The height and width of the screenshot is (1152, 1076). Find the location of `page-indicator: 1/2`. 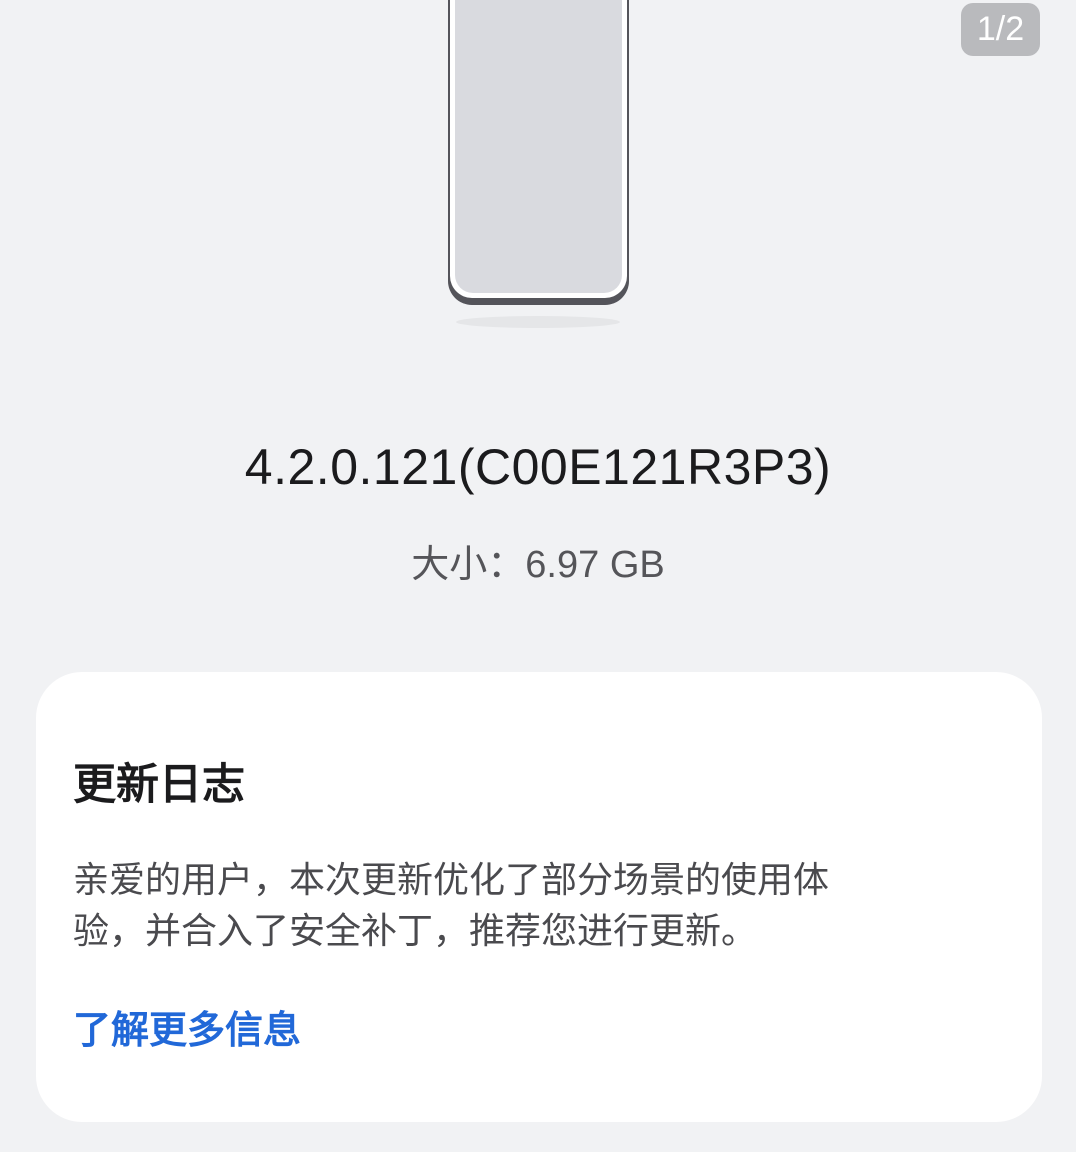

page-indicator: 1/2 is located at coordinates (1000, 29).